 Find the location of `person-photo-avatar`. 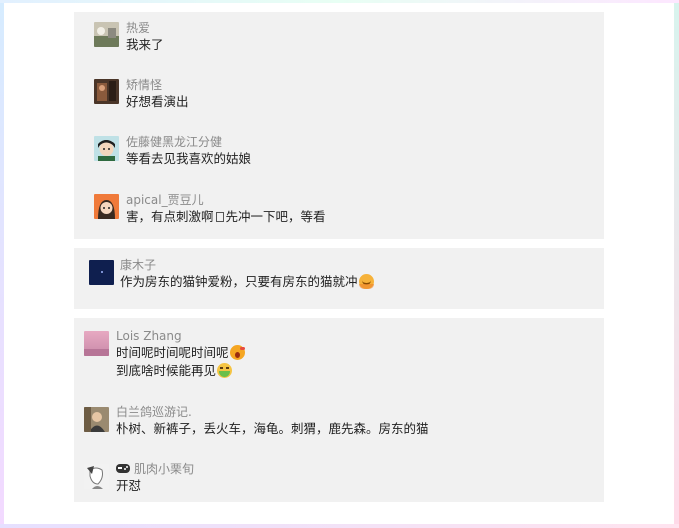

person-photo-avatar is located at coordinates (96, 419).